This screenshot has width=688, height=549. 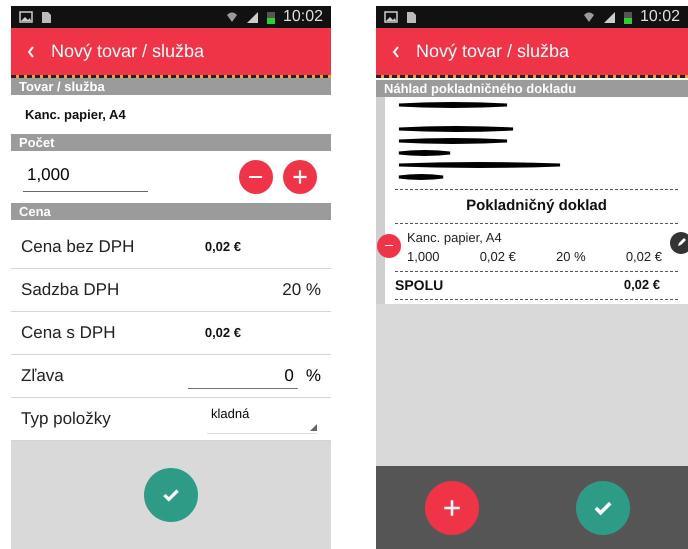 What do you see at coordinates (313, 427) in the screenshot?
I see `dropdown-corner-icon` at bounding box center [313, 427].